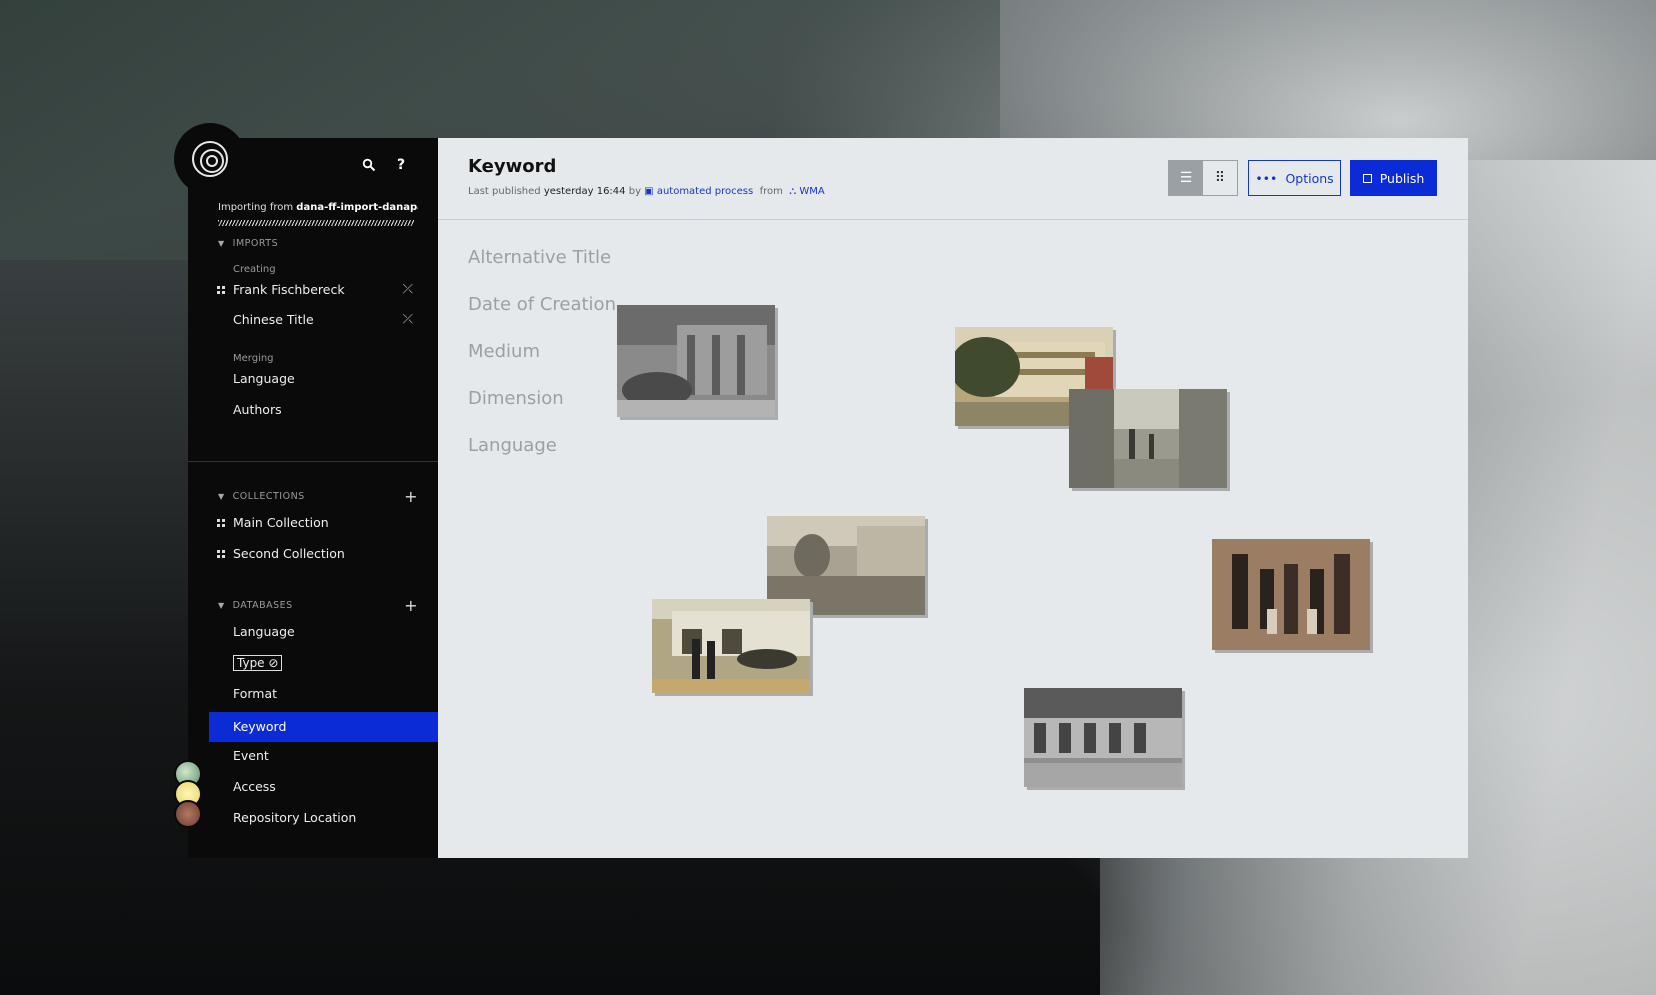  Describe the element at coordinates (542, 304) in the screenshot. I see `field-date-of-creation: Date of Creation` at that location.